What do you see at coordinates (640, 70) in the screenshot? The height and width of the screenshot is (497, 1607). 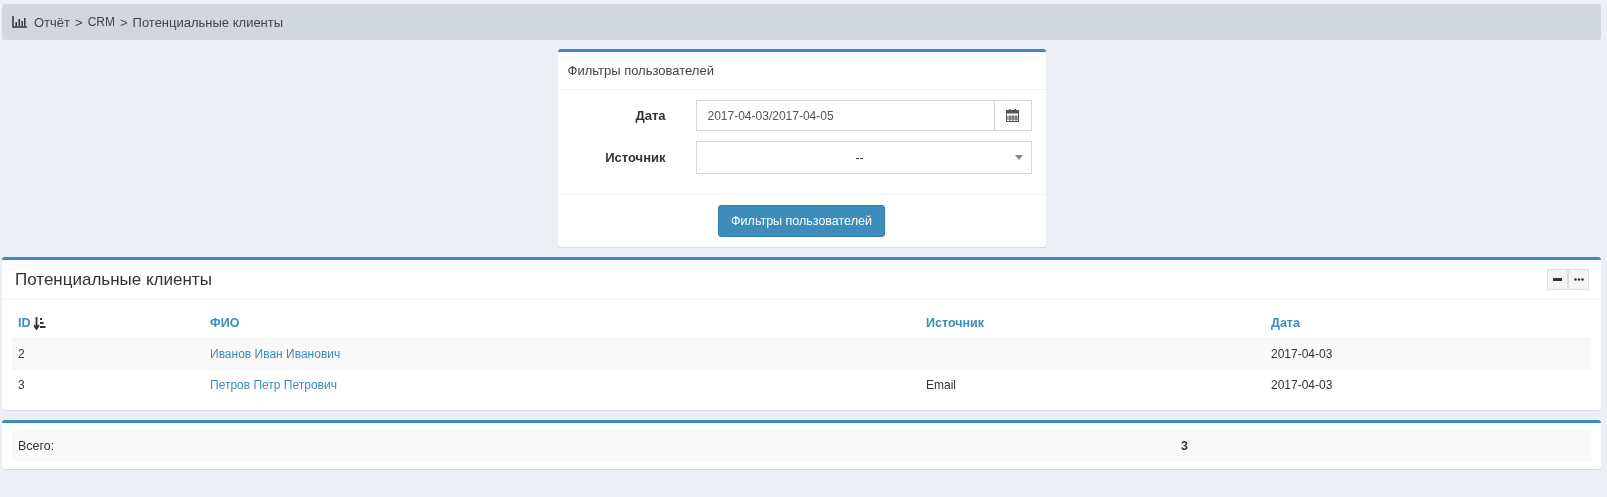 I see `panel-title: Фильтры пользователей` at bounding box center [640, 70].